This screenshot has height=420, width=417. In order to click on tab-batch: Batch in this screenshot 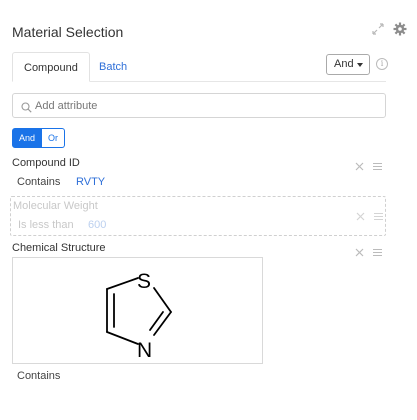, I will do `click(113, 67)`.